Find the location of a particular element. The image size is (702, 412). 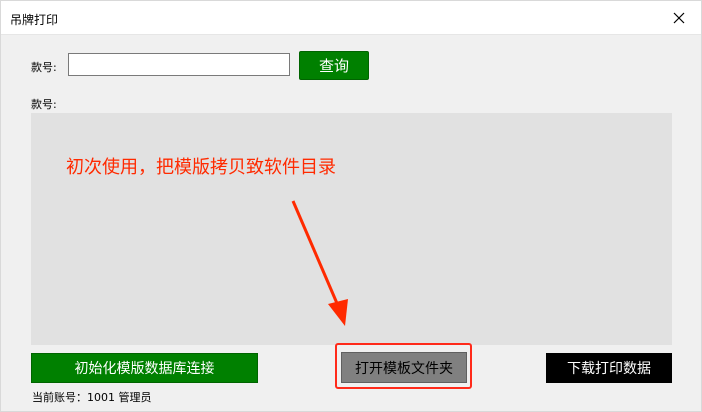

init-template-db-button: 初始化模版数据库连接 is located at coordinates (144, 368).